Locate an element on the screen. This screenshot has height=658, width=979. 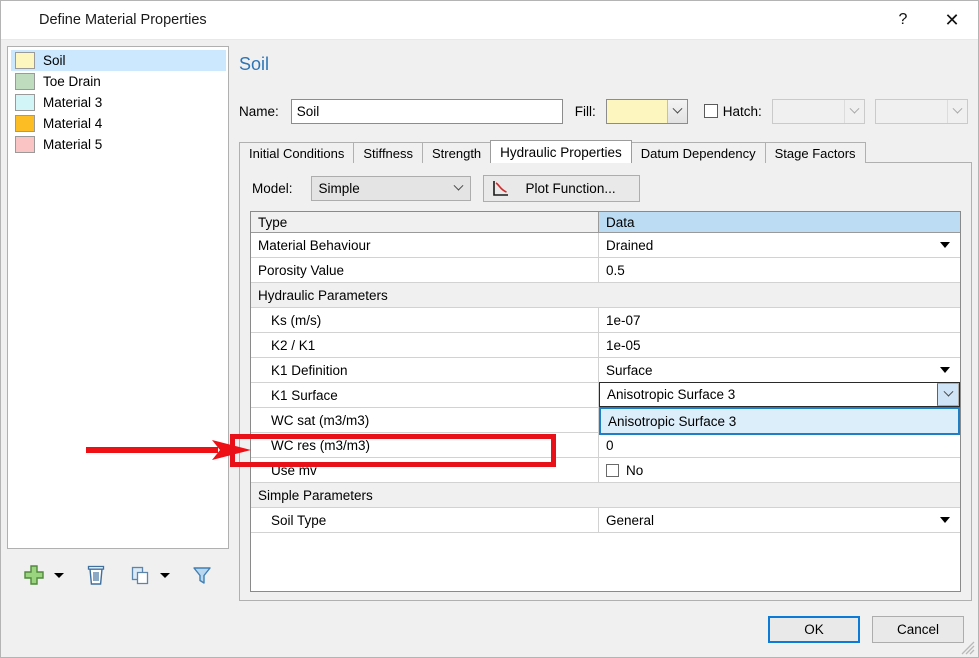
add-material-dropdown-button is located at coordinates (59, 575).